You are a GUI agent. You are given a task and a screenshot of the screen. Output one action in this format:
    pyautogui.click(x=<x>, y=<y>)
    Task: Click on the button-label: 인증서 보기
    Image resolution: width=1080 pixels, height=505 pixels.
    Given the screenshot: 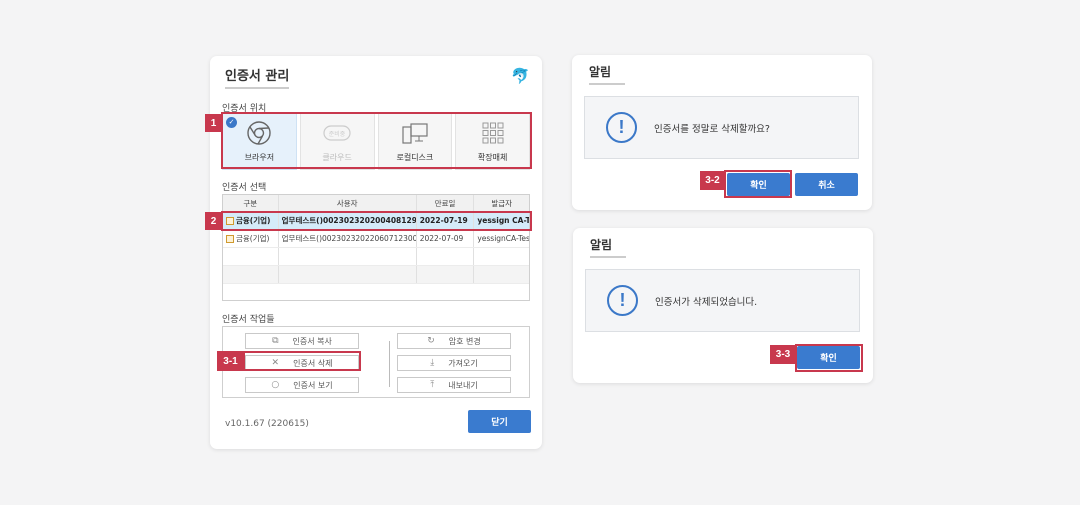 What is the action you would take?
    pyautogui.click(x=313, y=385)
    